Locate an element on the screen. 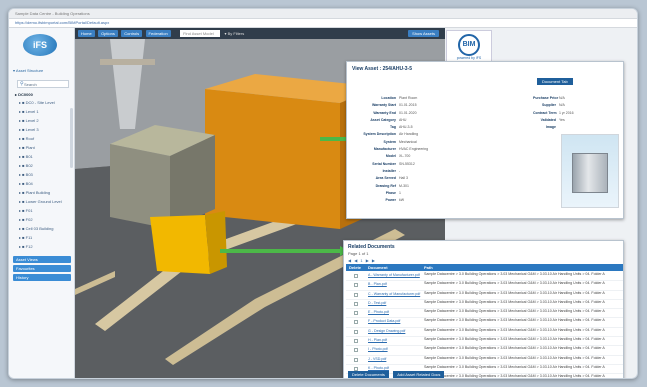 This screenshot has height=387, width=647. ifs-logo: iFS is located at coordinates (40, 45).